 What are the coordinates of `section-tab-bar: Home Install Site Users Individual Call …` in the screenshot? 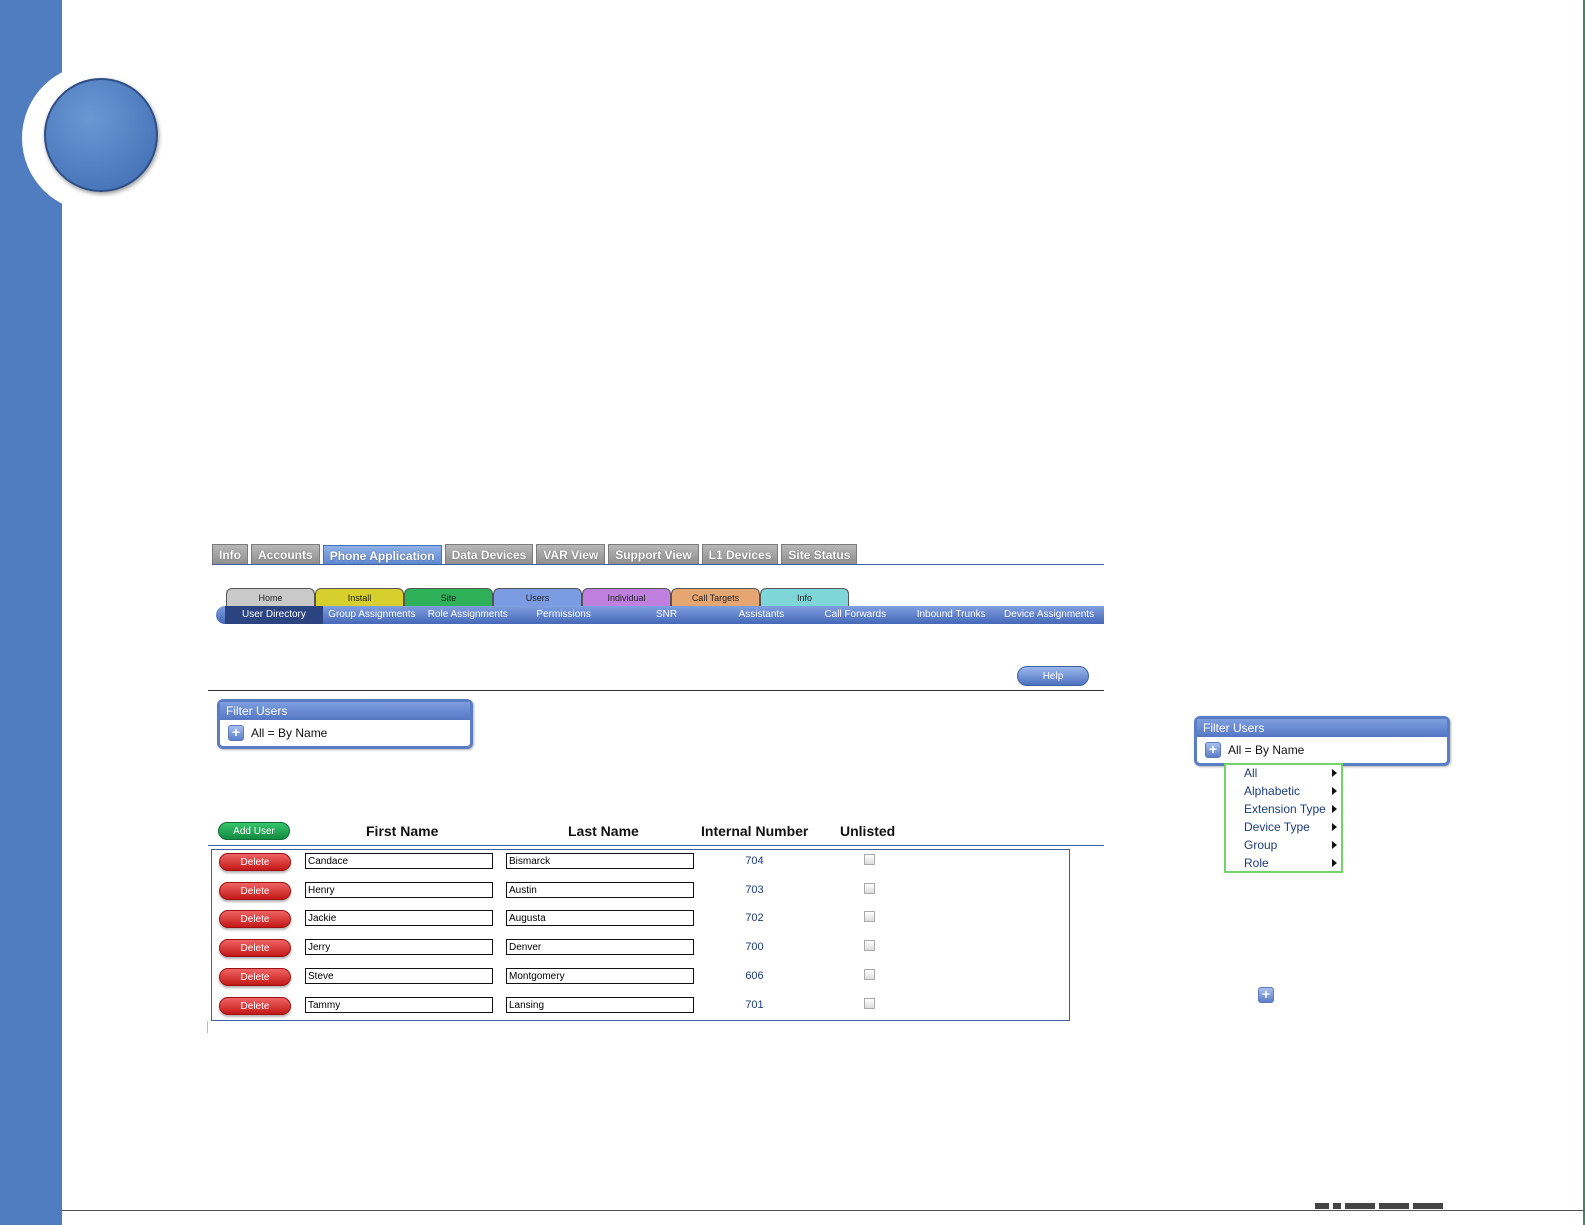 It's located at (537, 597).